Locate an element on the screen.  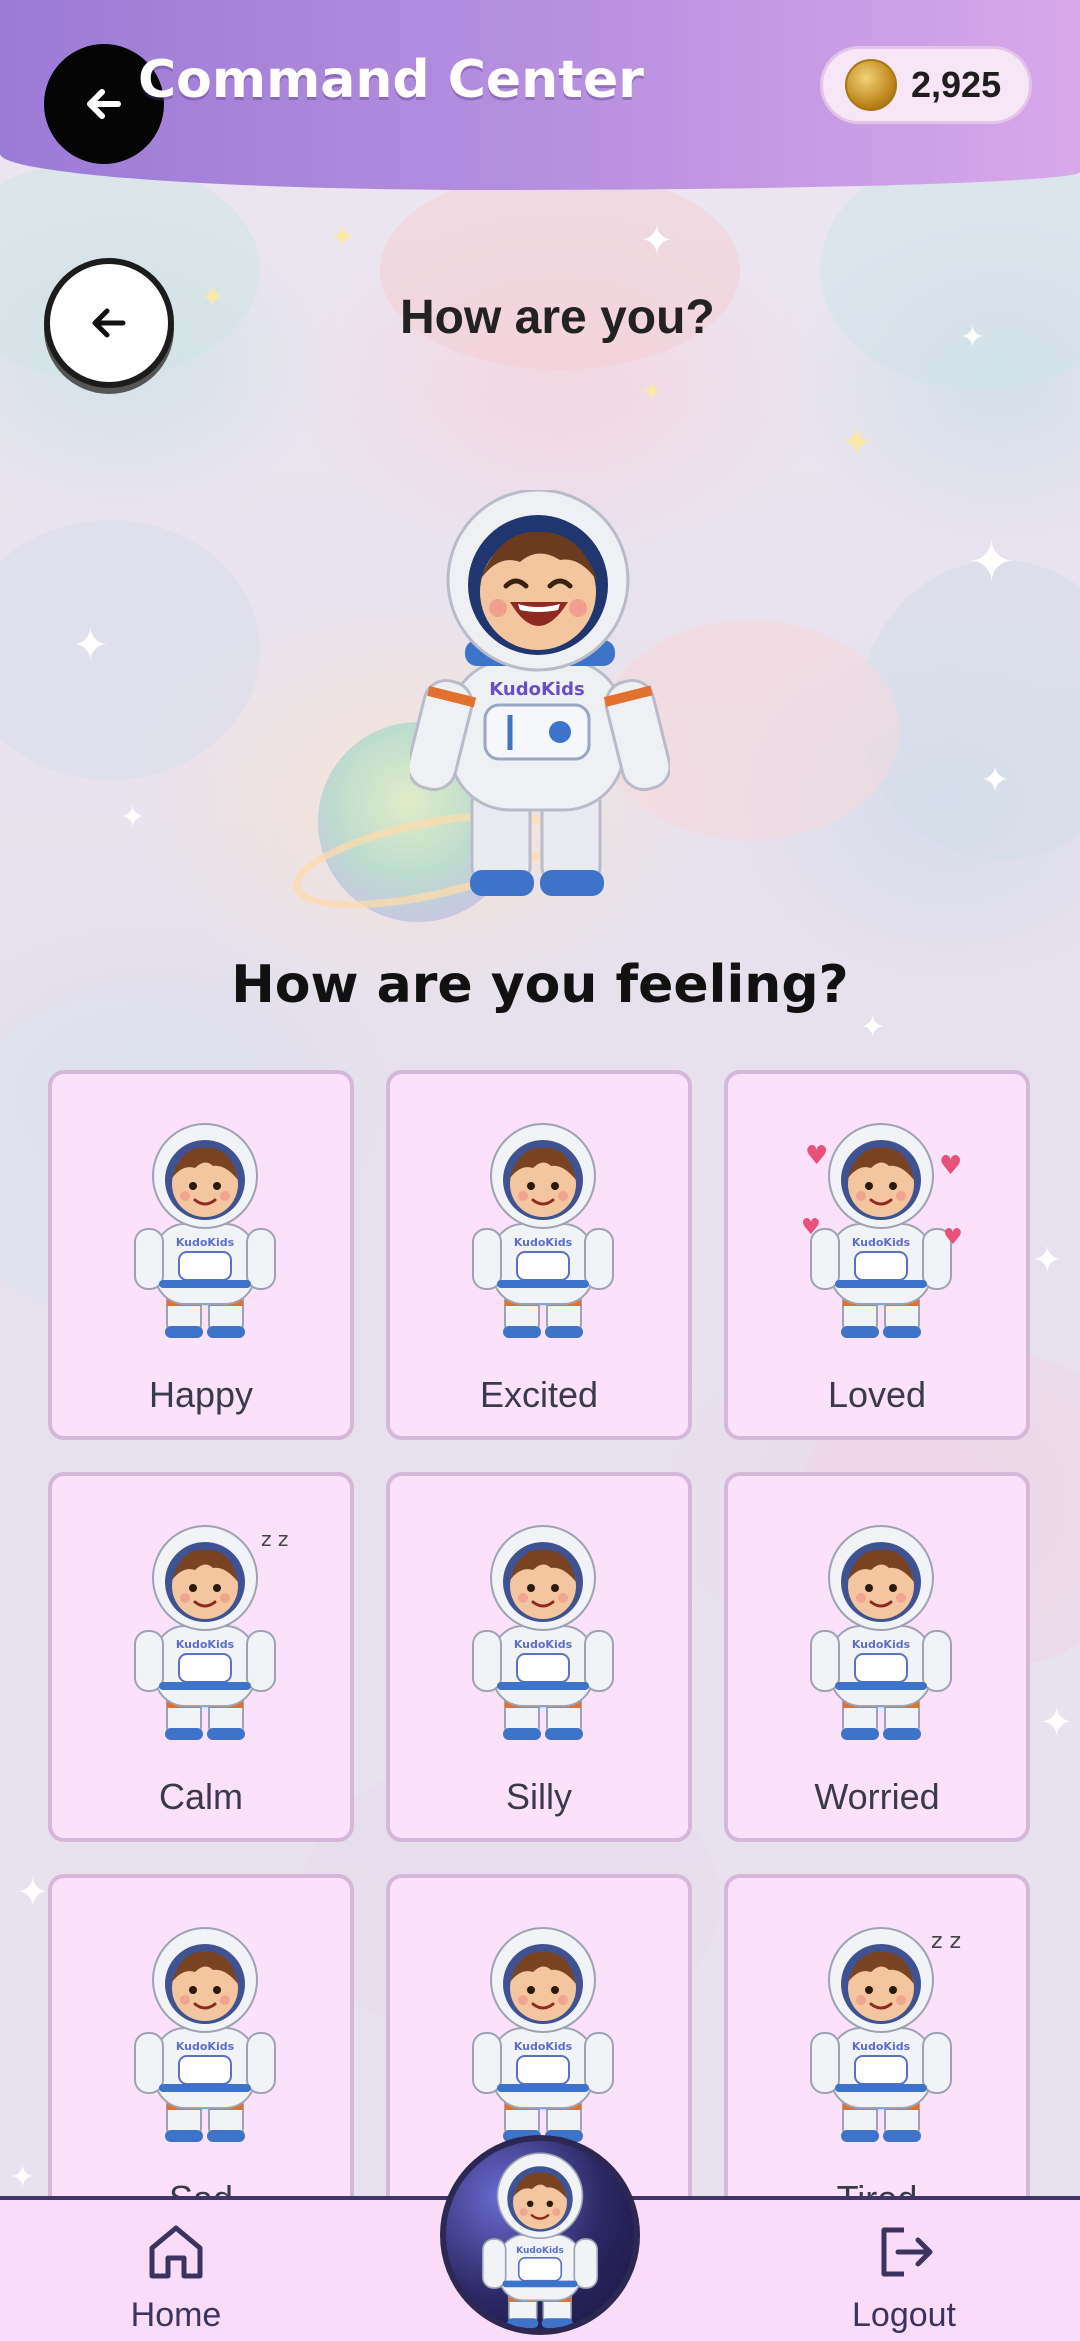
nav-home: Home is located at coordinates (176, 2278).